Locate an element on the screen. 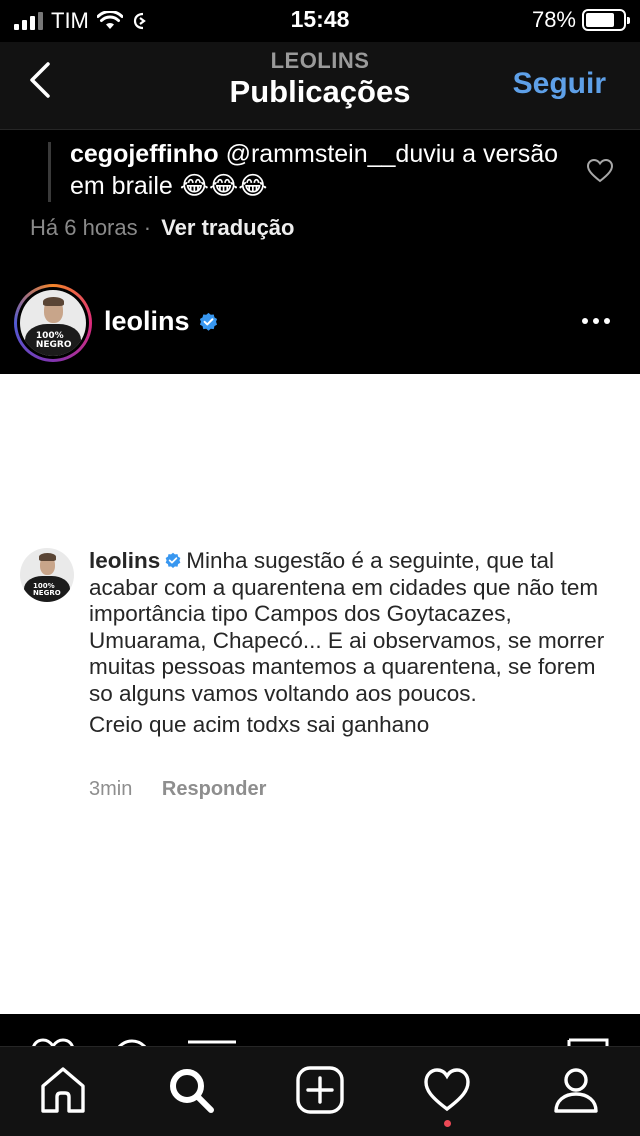  notification-dot is located at coordinates (447, 1123).